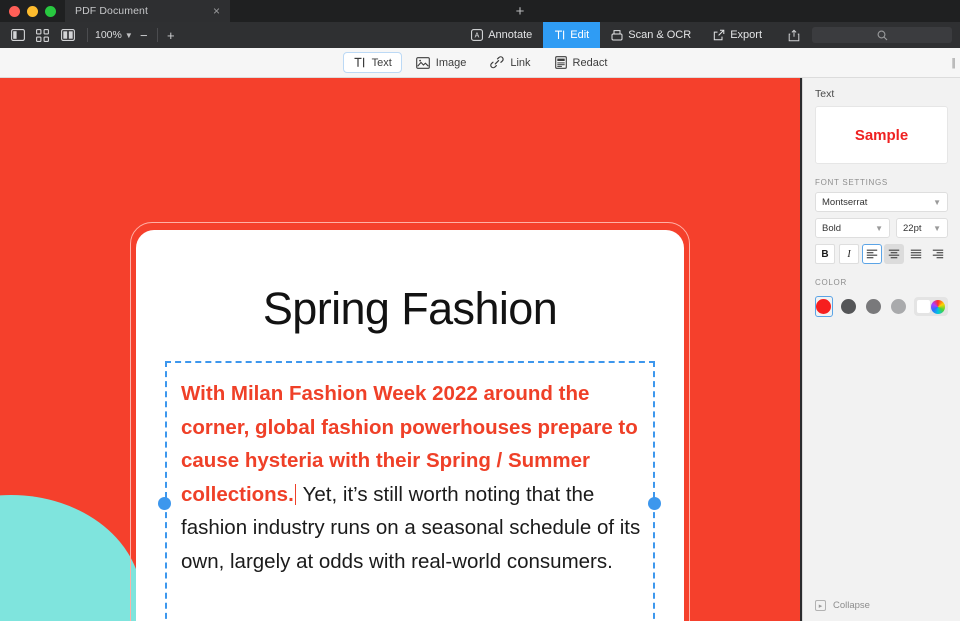 The width and height of the screenshot is (960, 621). I want to click on mode-scan-ocr: Scan & OCR, so click(651, 35).